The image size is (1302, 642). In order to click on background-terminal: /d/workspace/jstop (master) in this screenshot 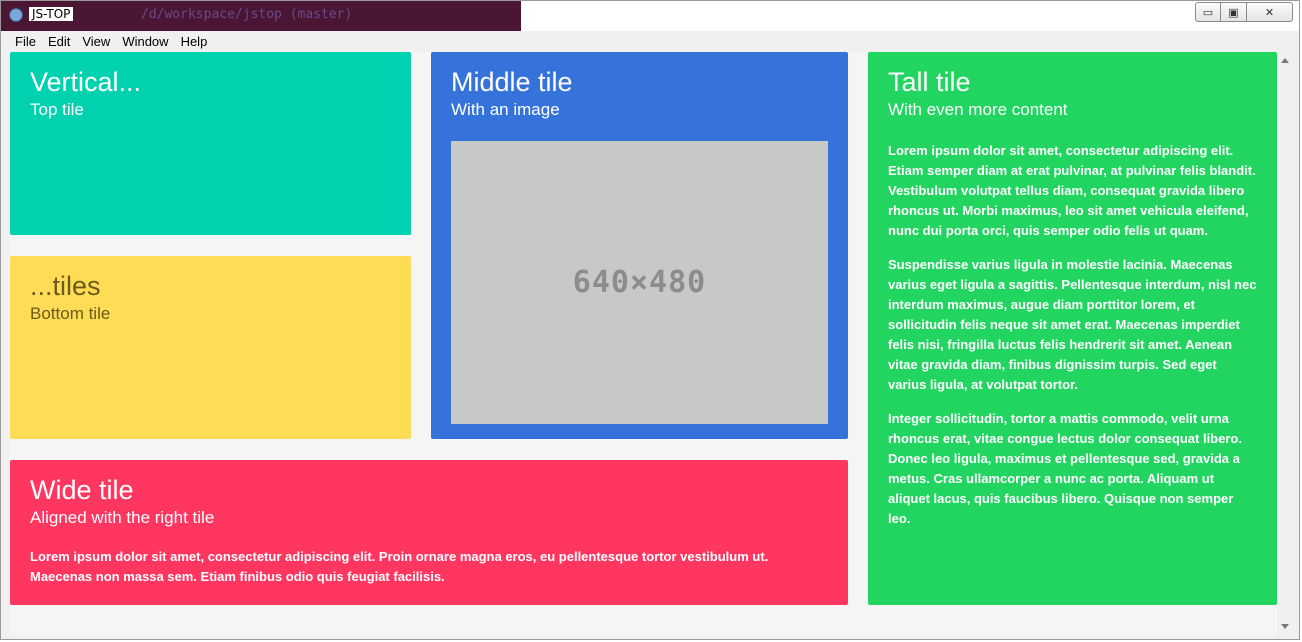, I will do `click(261, 16)`.